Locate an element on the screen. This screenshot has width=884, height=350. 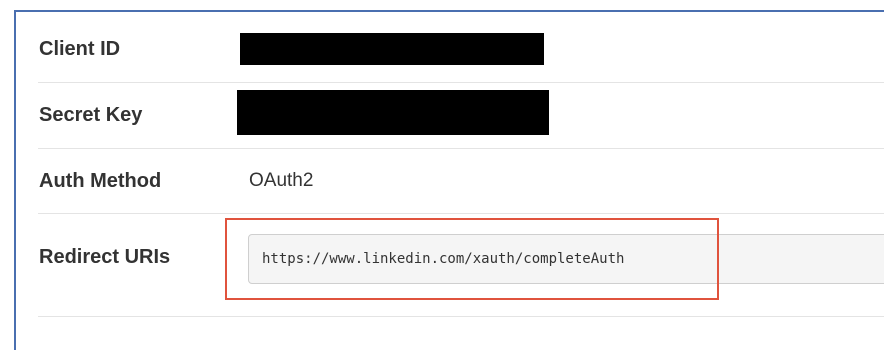
auth-method-value: OAuth2 is located at coordinates (281, 180).